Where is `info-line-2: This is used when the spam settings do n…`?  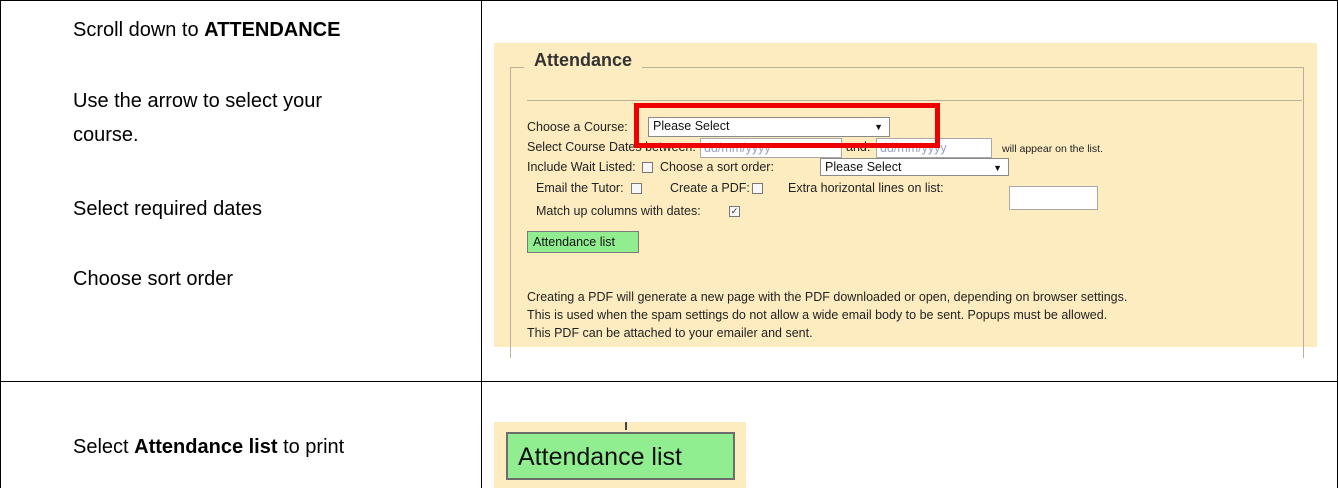
info-line-2: This is used when the spam settings do n… is located at coordinates (817, 315).